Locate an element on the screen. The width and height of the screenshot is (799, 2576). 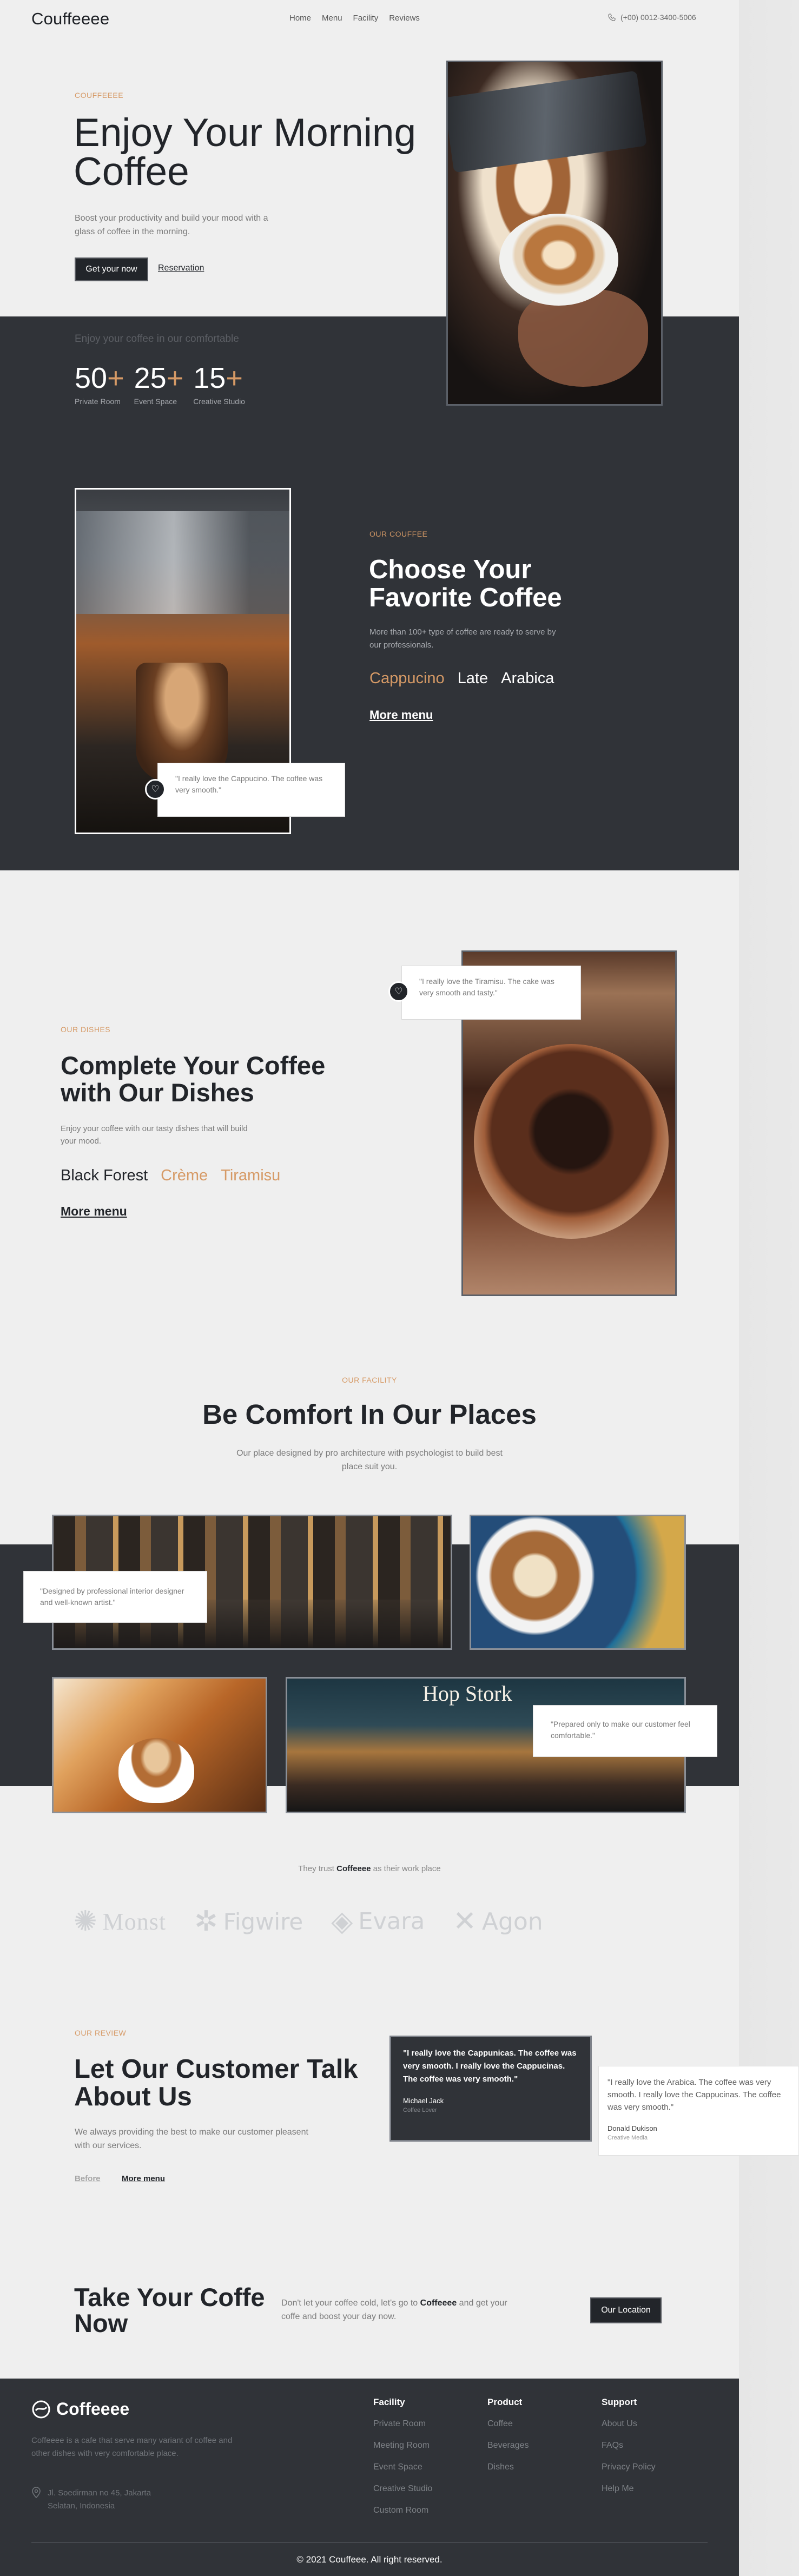
logo-text: Agon is located at coordinates (512, 1921).